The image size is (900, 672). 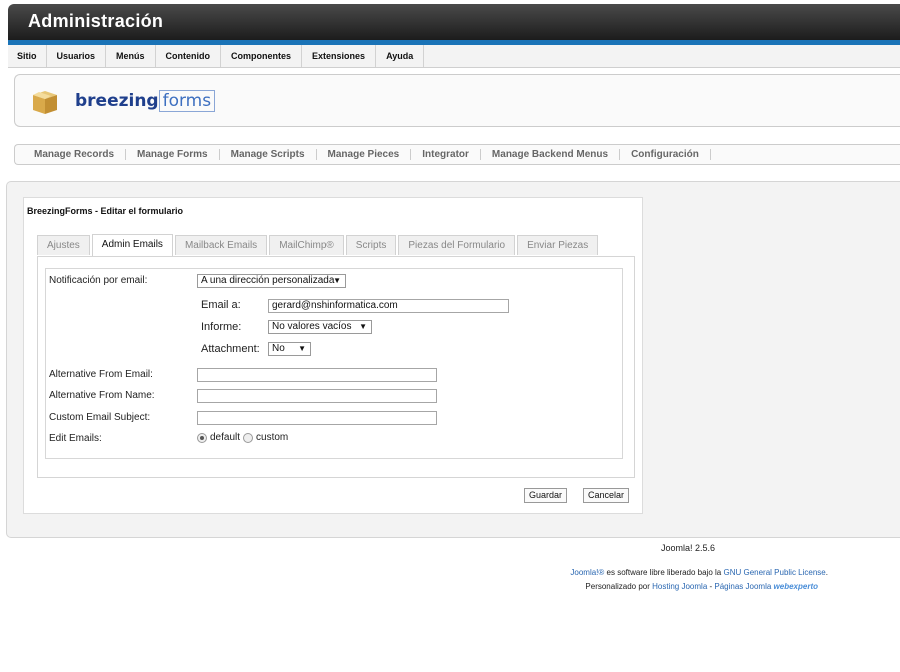 I want to click on submenu-integrator: Integrator, so click(x=446, y=154).